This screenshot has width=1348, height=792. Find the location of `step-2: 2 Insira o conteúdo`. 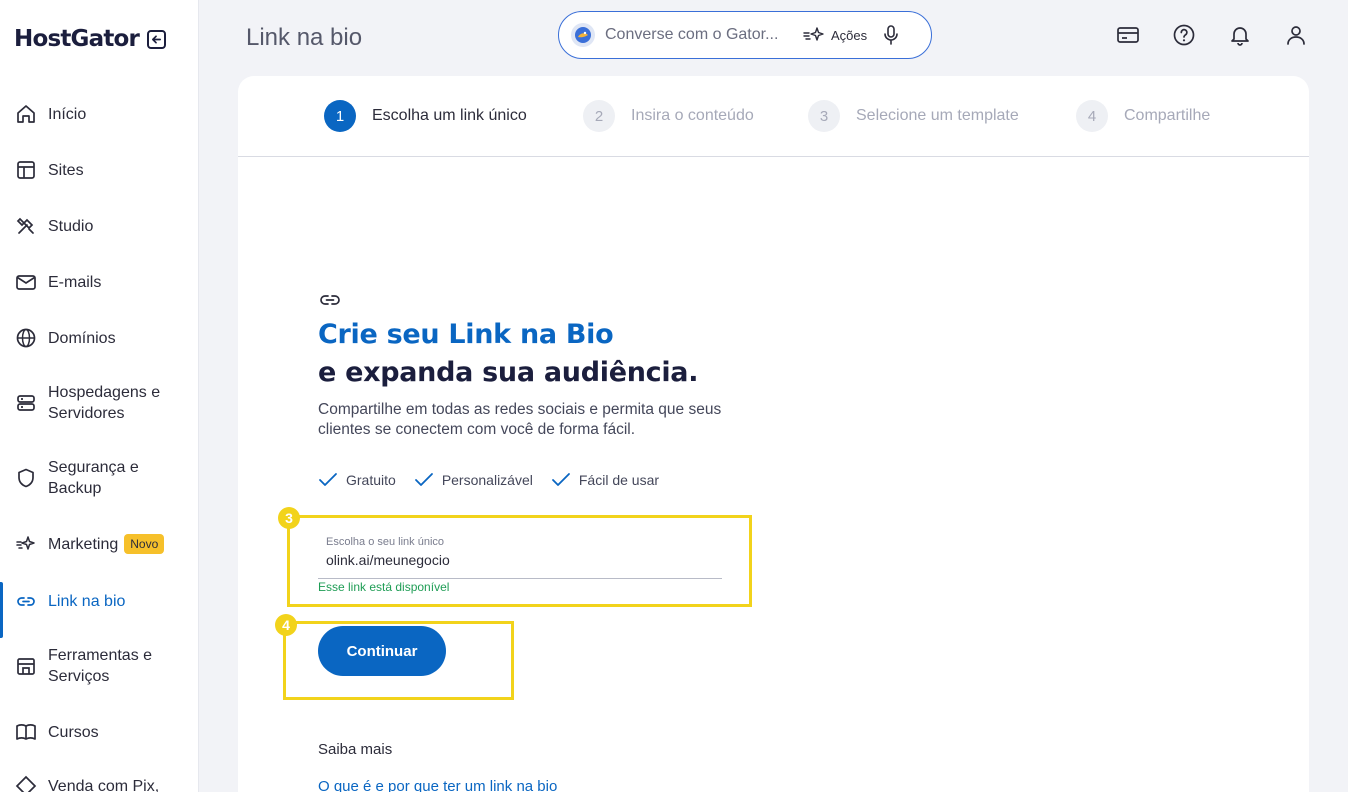

step-2: 2 Insira o conteúdo is located at coordinates (668, 116).